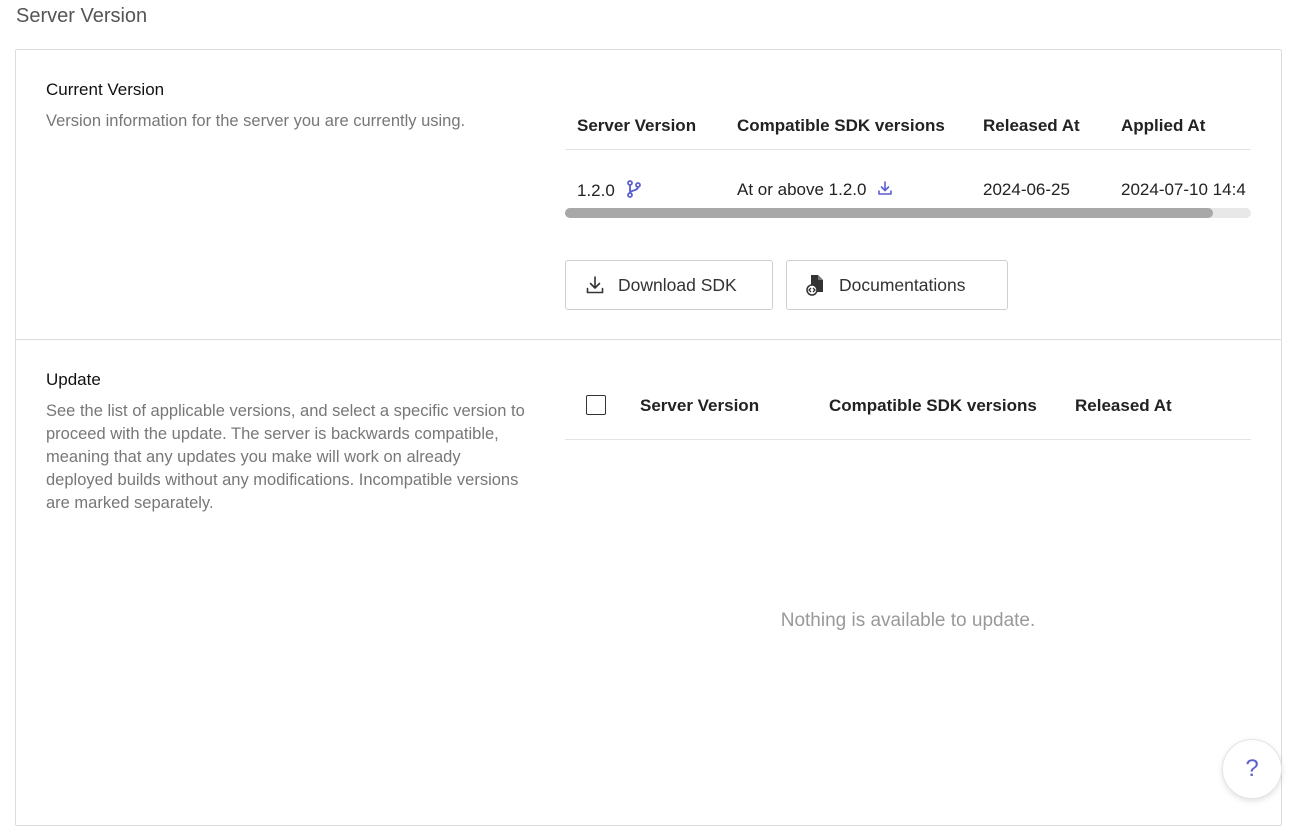  What do you see at coordinates (634, 191) in the screenshot?
I see `git-branch-icon` at bounding box center [634, 191].